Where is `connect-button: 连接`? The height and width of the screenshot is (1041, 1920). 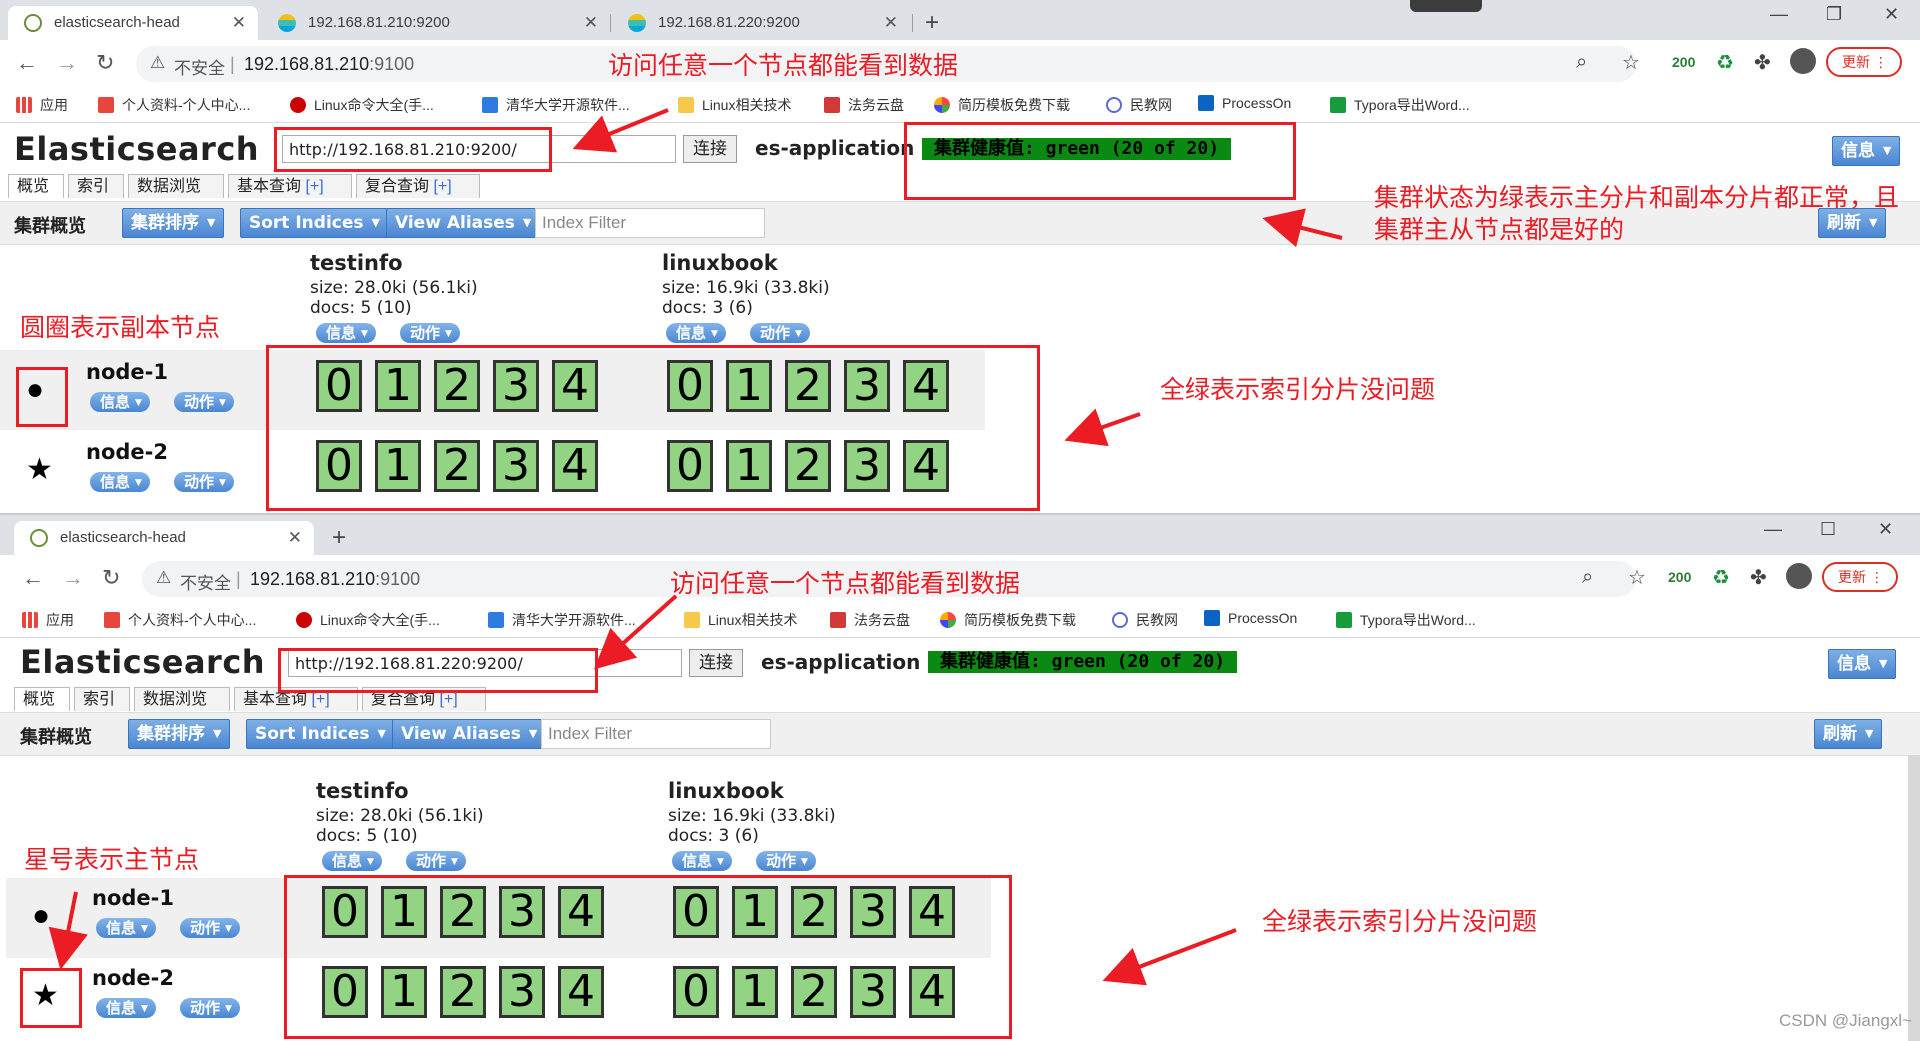 connect-button: 连接 is located at coordinates (710, 149).